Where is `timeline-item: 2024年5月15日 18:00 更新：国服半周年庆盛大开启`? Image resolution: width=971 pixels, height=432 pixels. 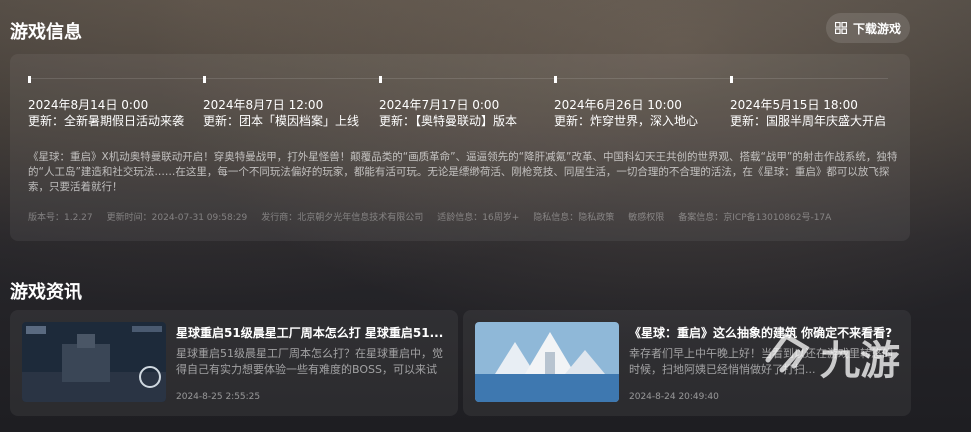
timeline-item: 2024年5月15日 18:00 更新：国服半周年庆盛大开启 is located at coordinates (815, 102).